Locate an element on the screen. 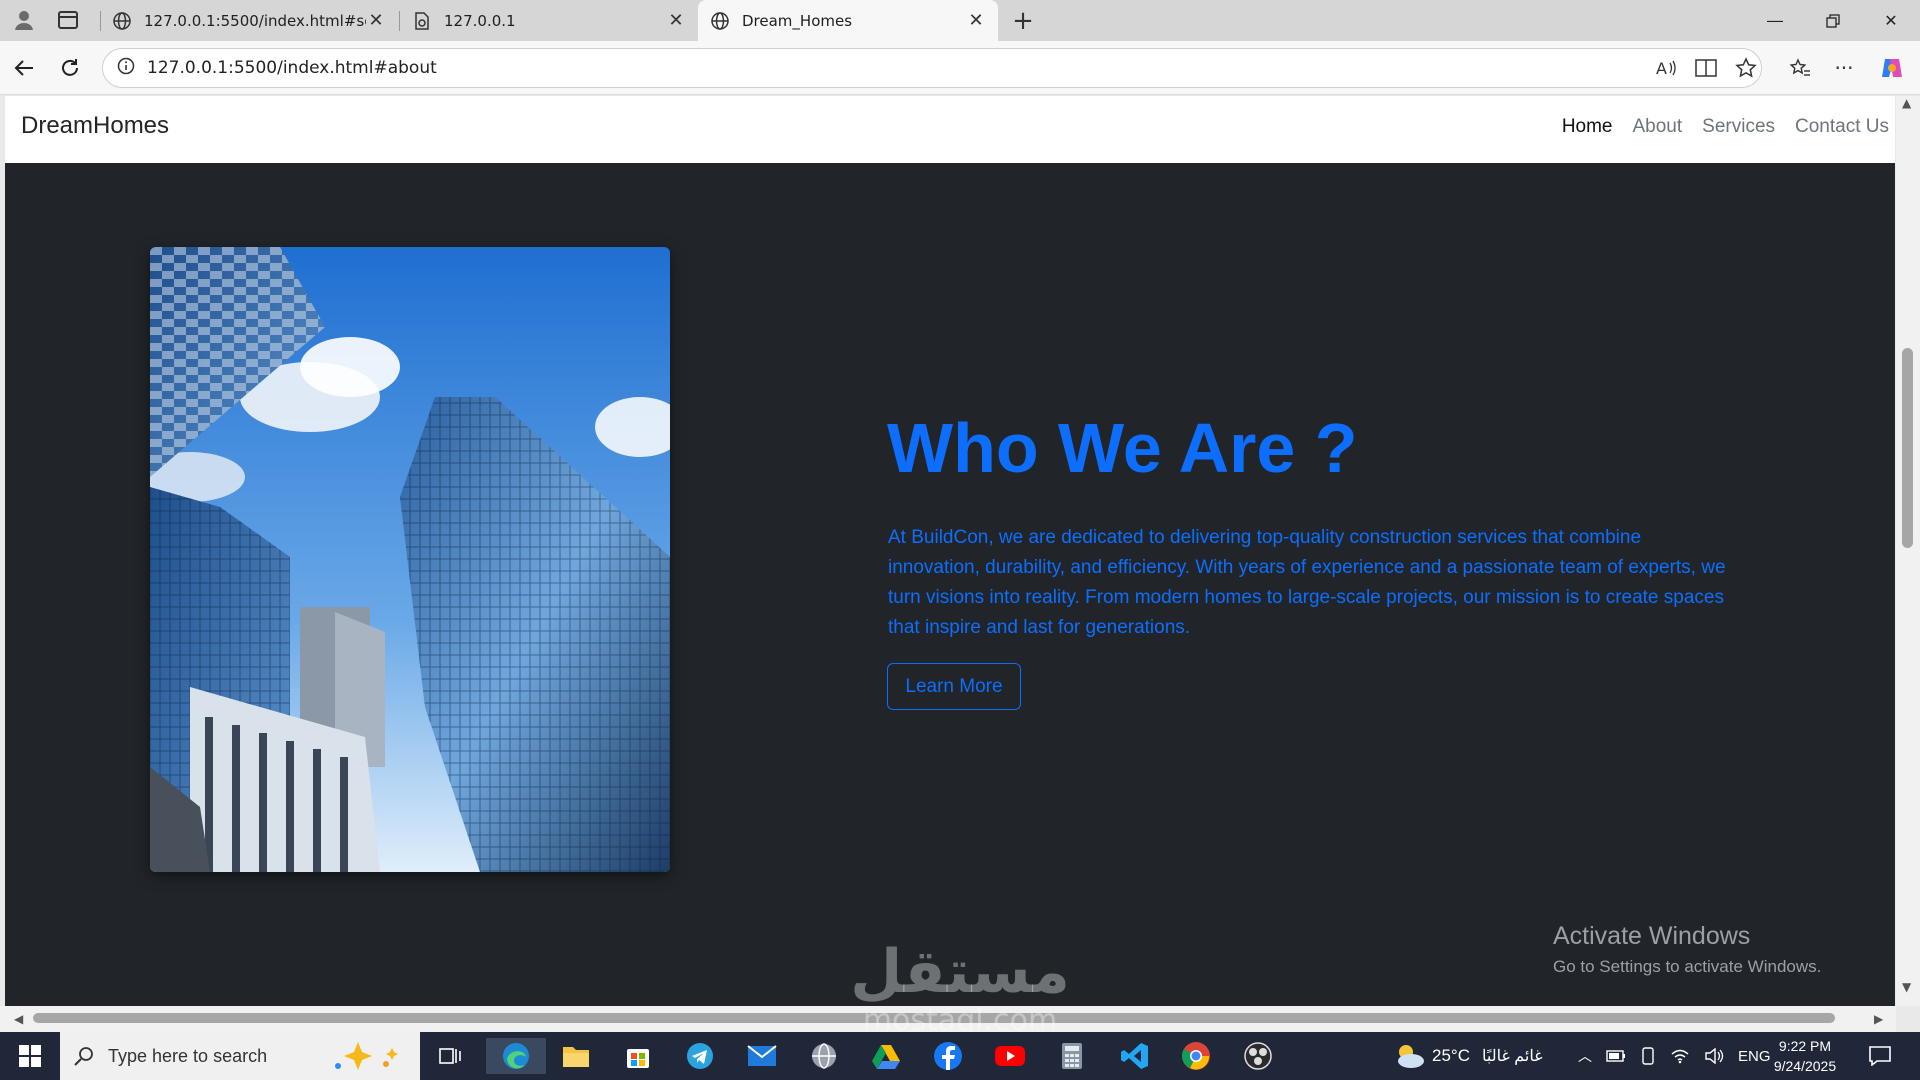 Image resolution: width=1920 pixels, height=1080 pixels. clock-date: 9/24/2025 is located at coordinates (1805, 1066).